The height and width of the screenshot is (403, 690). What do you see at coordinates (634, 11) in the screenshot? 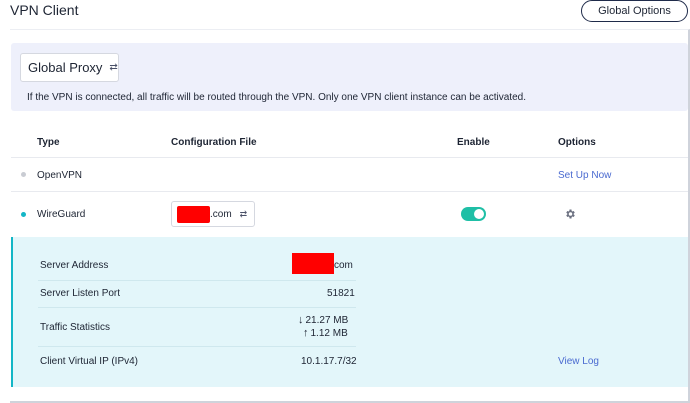
I see `global-options-button: Global Options` at bounding box center [634, 11].